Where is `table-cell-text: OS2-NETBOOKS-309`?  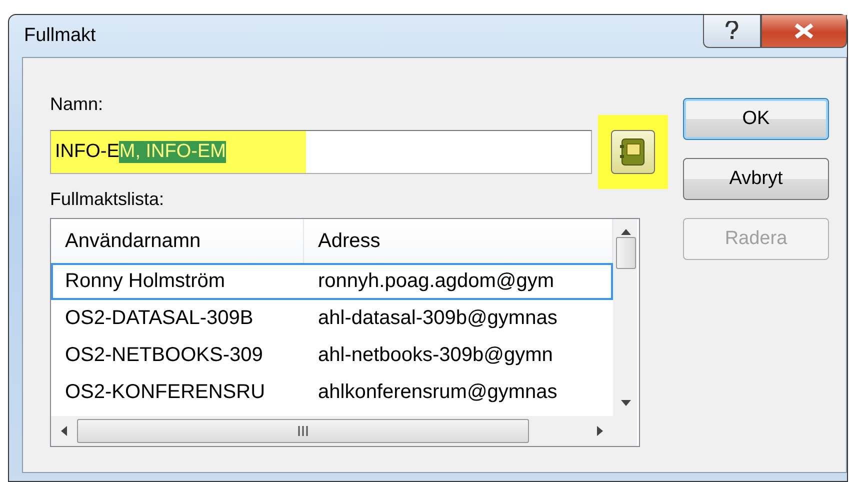 table-cell-text: OS2-NETBOOKS-309 is located at coordinates (164, 355).